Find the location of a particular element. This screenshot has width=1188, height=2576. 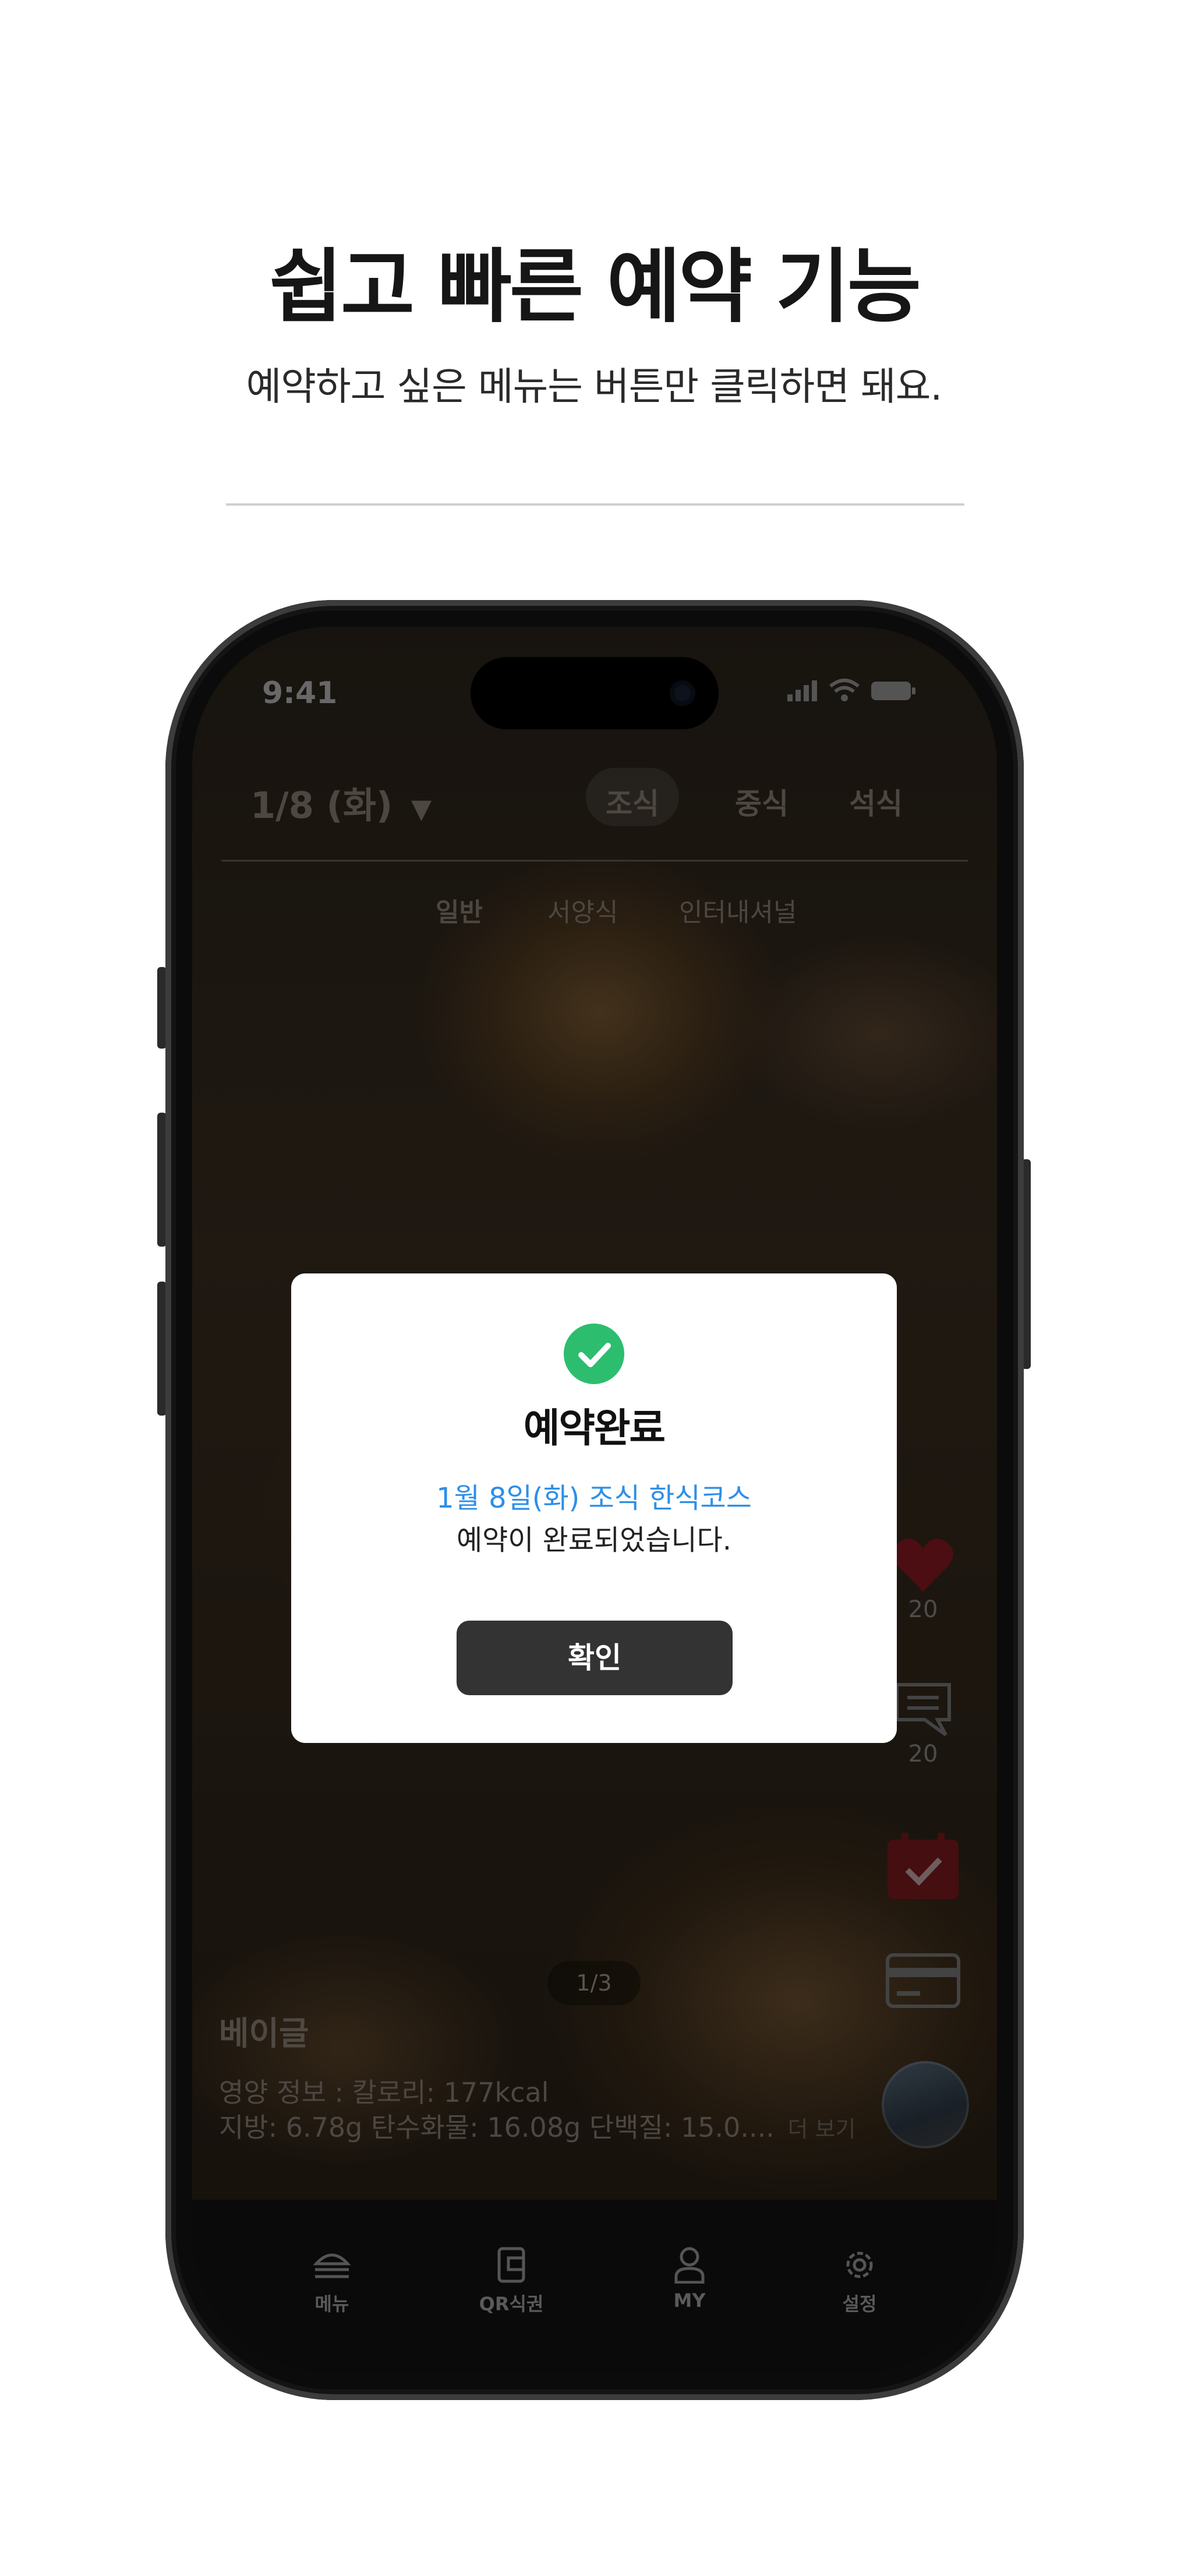

tab-my-label: MY is located at coordinates (689, 2300).